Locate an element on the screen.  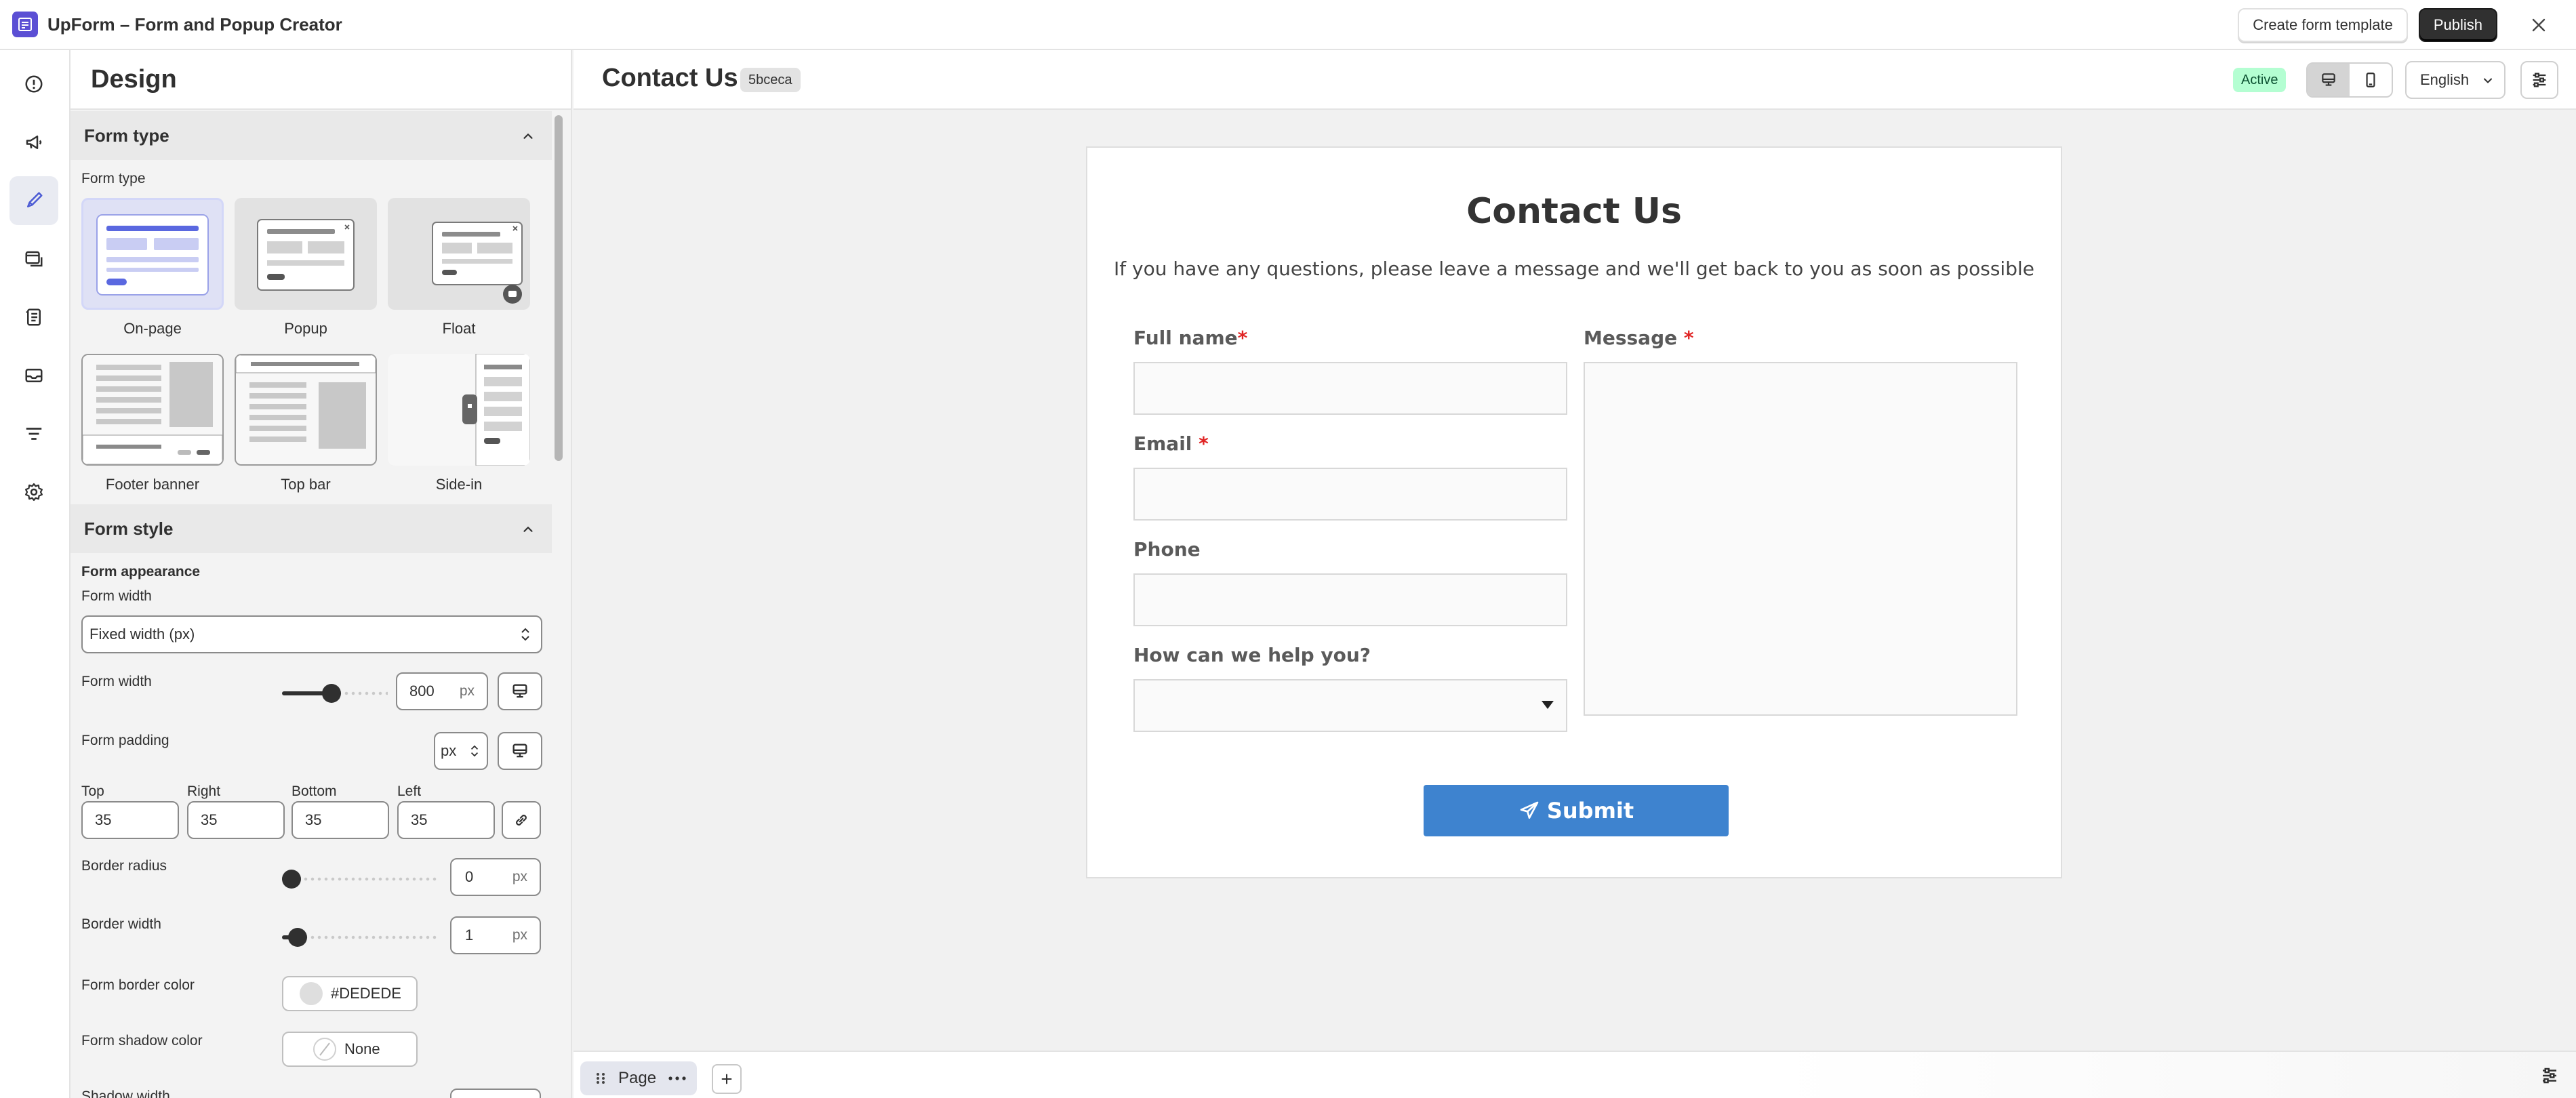
select-arrows-icon is located at coordinates (525, 637).